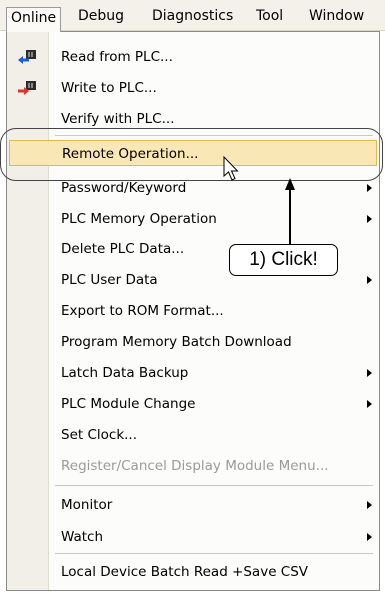 The height and width of the screenshot is (593, 385). I want to click on callout-arrow-head, so click(290, 184).